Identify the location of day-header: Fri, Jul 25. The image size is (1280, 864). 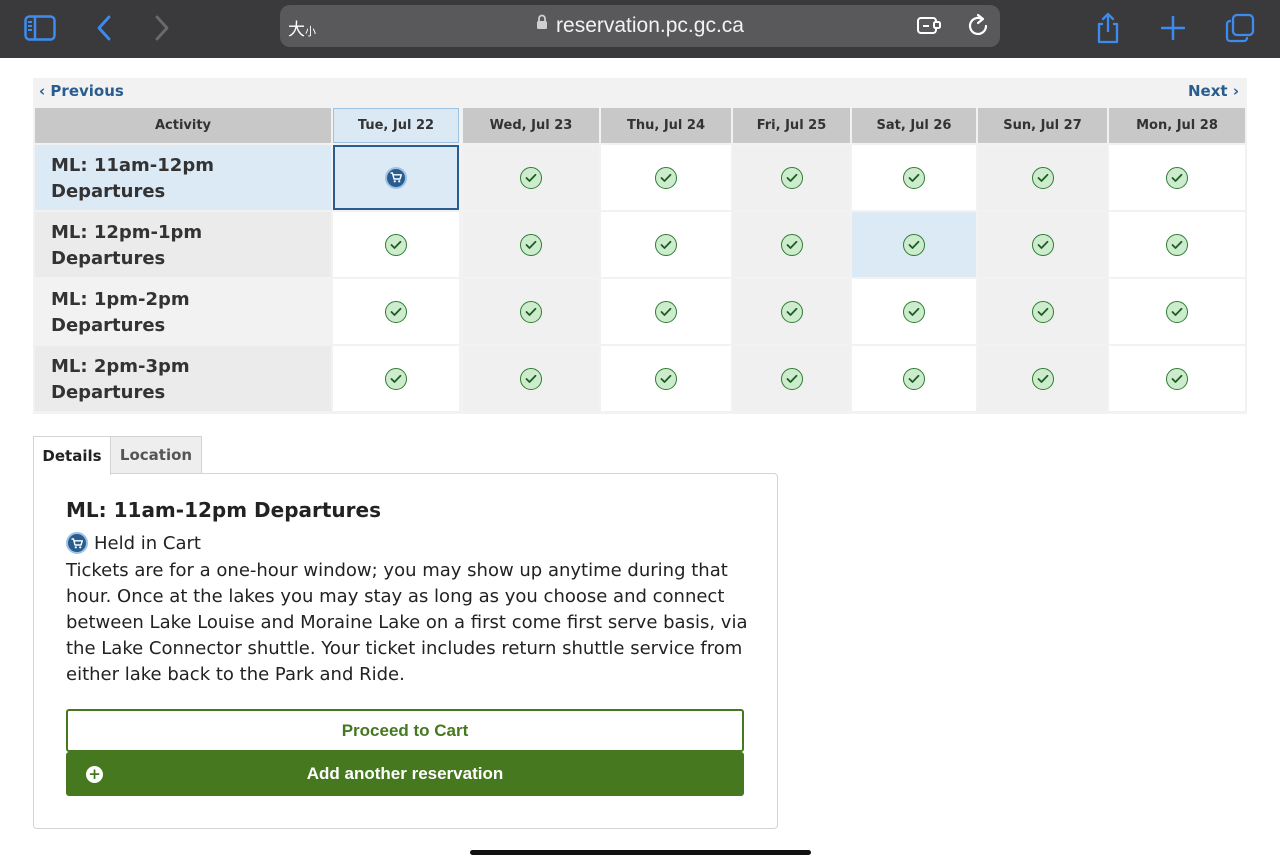
(791, 125).